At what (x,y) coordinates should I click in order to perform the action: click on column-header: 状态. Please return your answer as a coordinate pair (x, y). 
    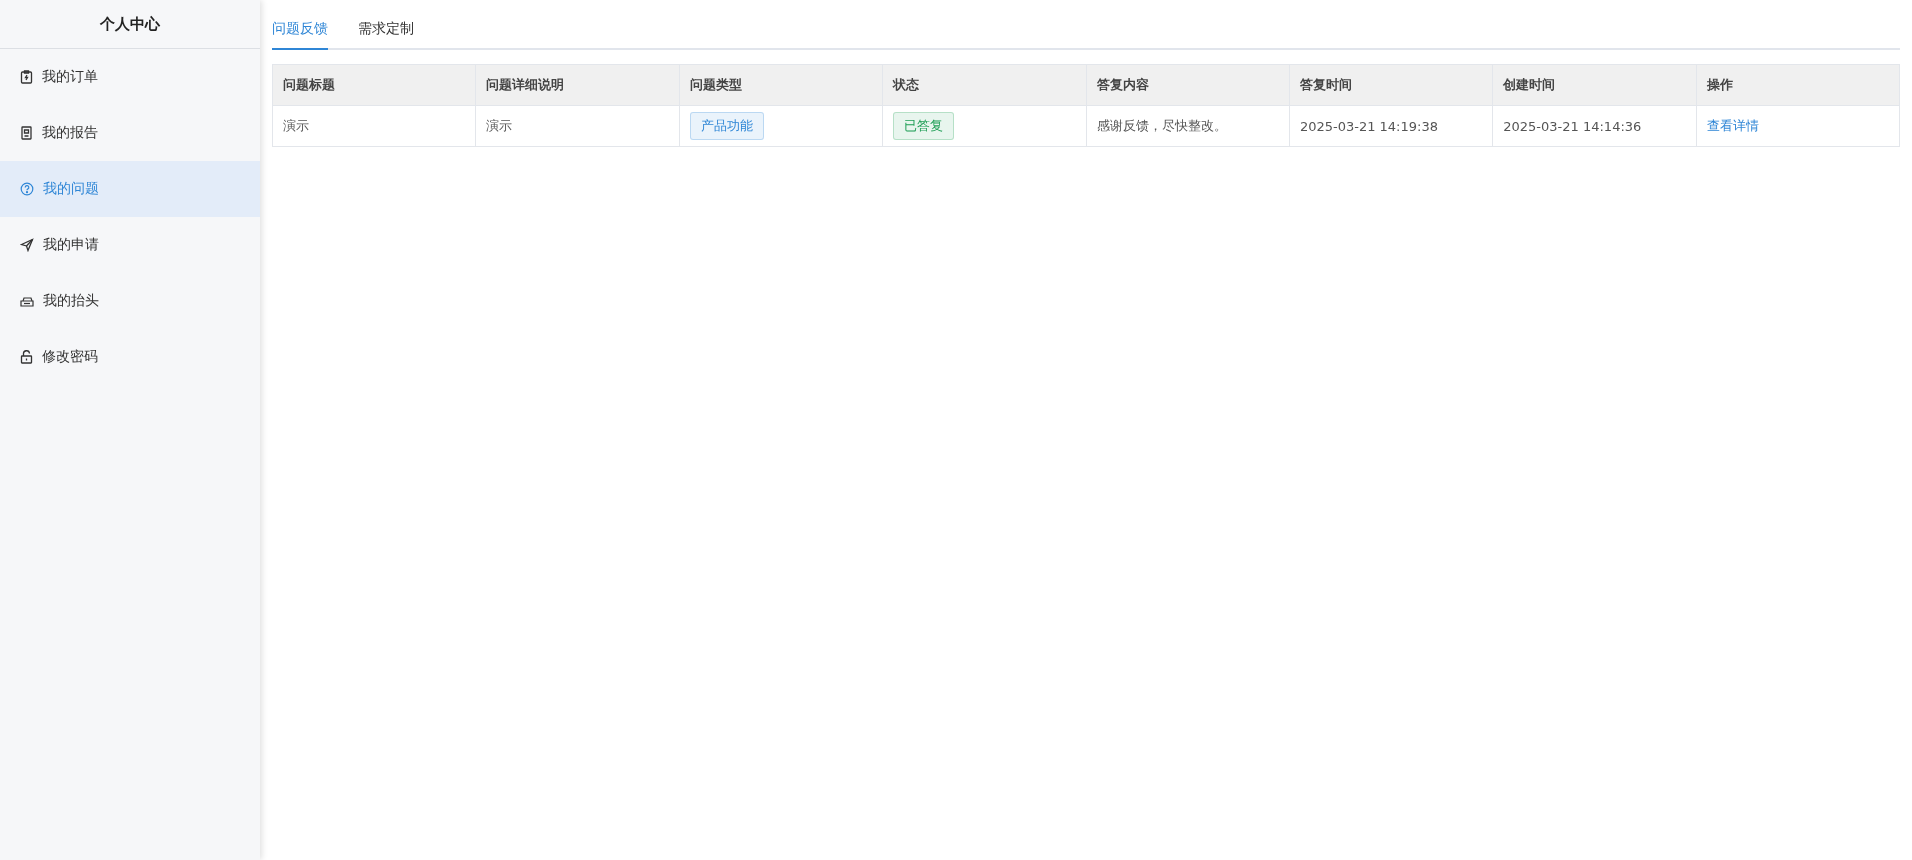
    Looking at the image, I should click on (984, 85).